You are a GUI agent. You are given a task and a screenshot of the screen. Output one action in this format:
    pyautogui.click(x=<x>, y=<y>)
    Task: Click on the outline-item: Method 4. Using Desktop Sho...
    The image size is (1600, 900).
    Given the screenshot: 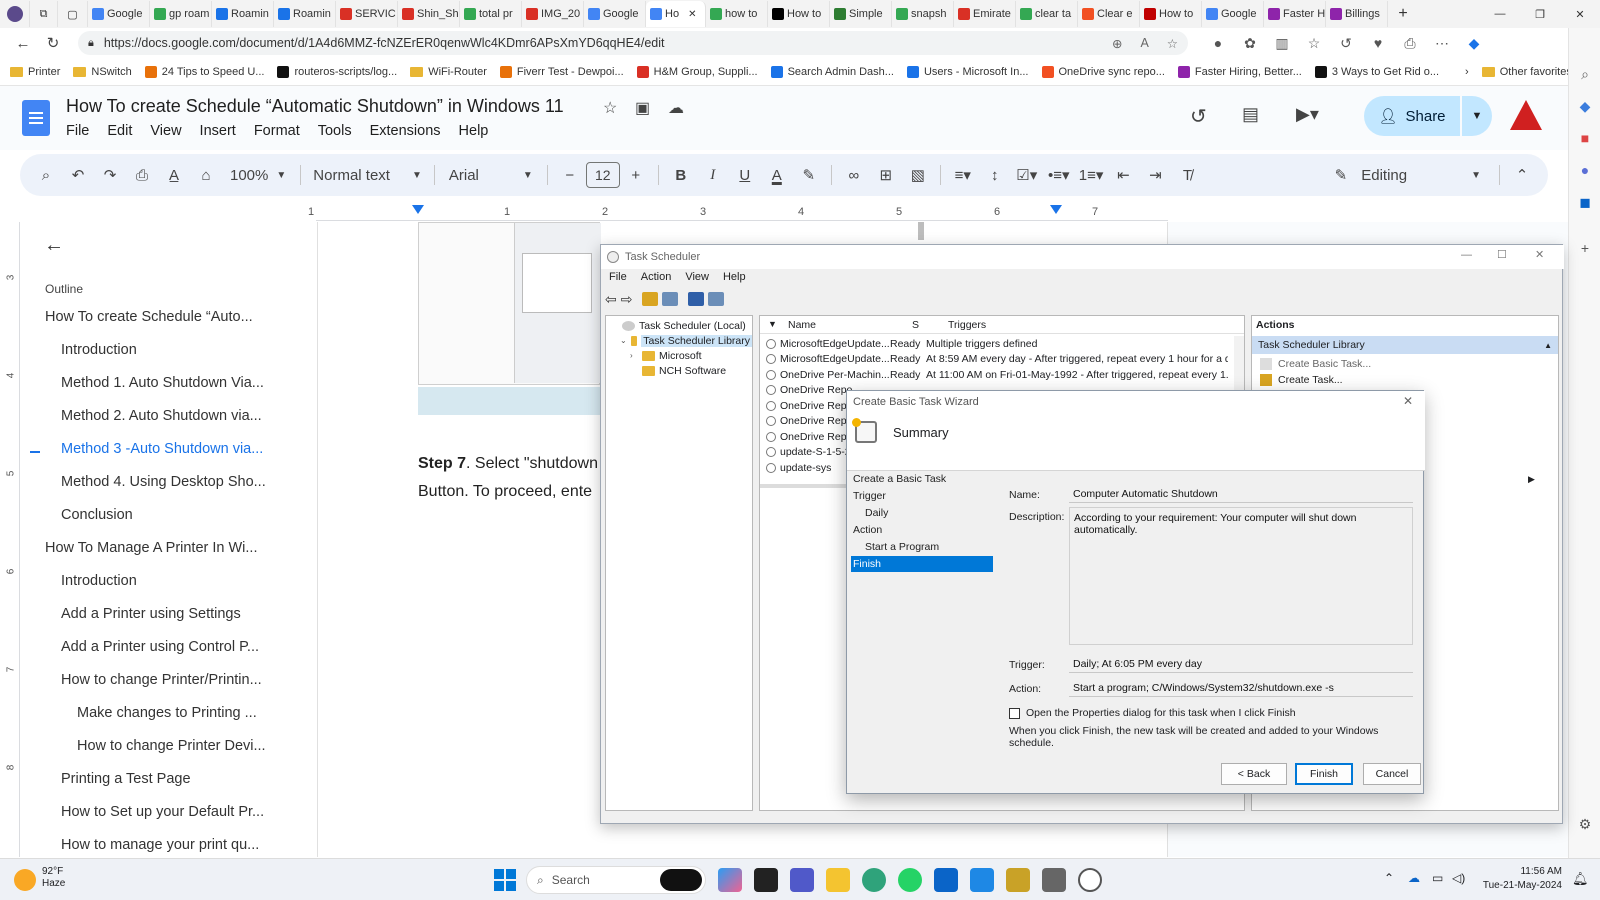 What is the action you would take?
    pyautogui.click(x=163, y=482)
    